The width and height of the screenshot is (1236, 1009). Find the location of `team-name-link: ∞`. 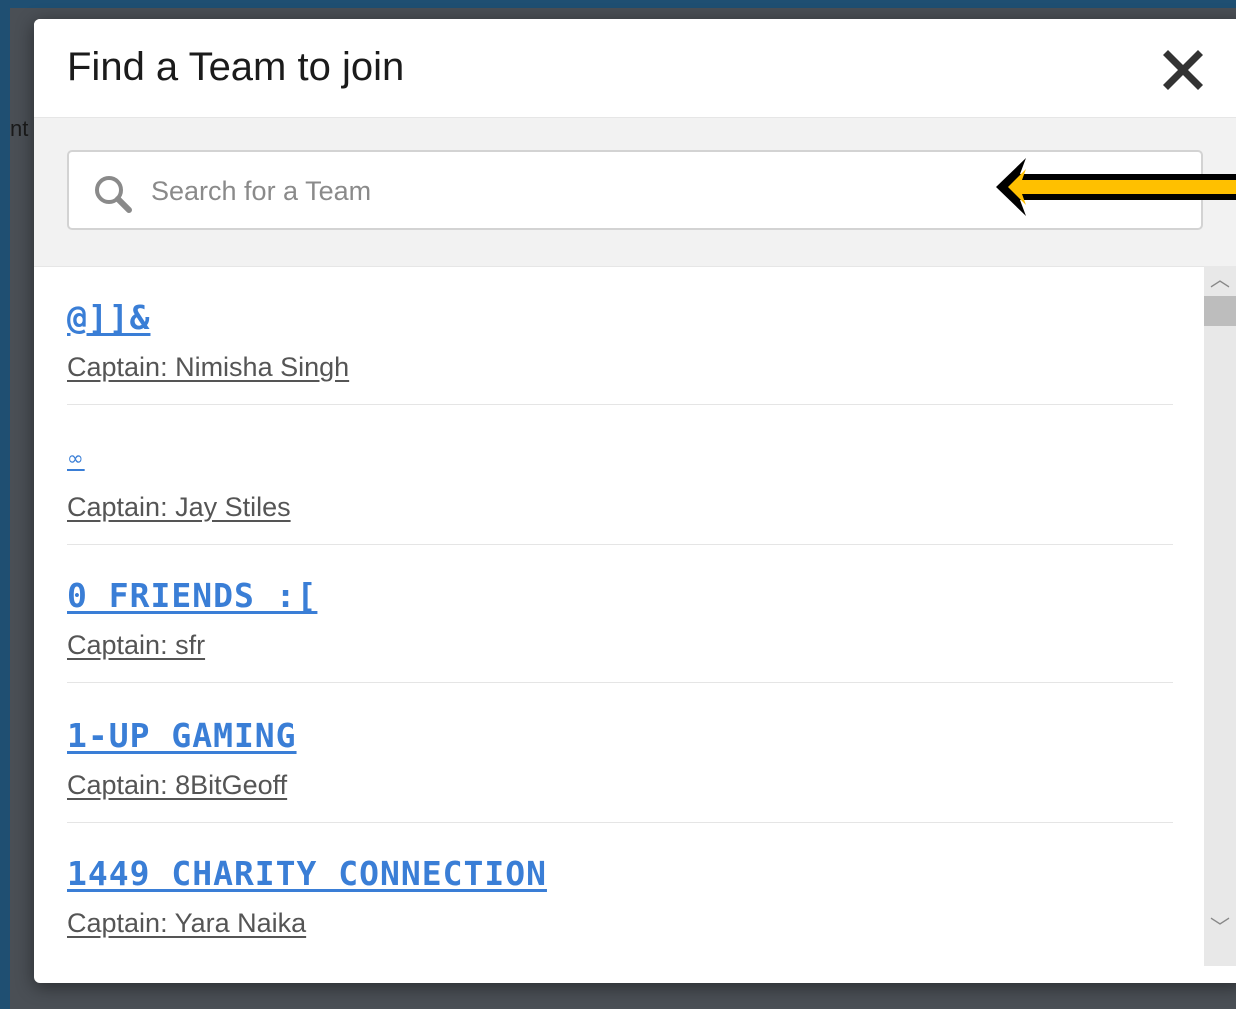

team-name-link: ∞ is located at coordinates (76, 458).